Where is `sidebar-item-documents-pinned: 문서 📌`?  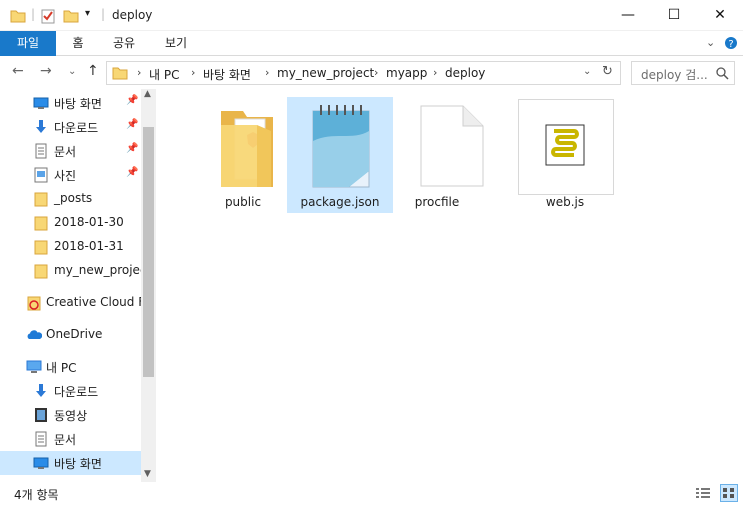
sidebar-item-documents-pinned: 문서 📌 is located at coordinates (70, 151).